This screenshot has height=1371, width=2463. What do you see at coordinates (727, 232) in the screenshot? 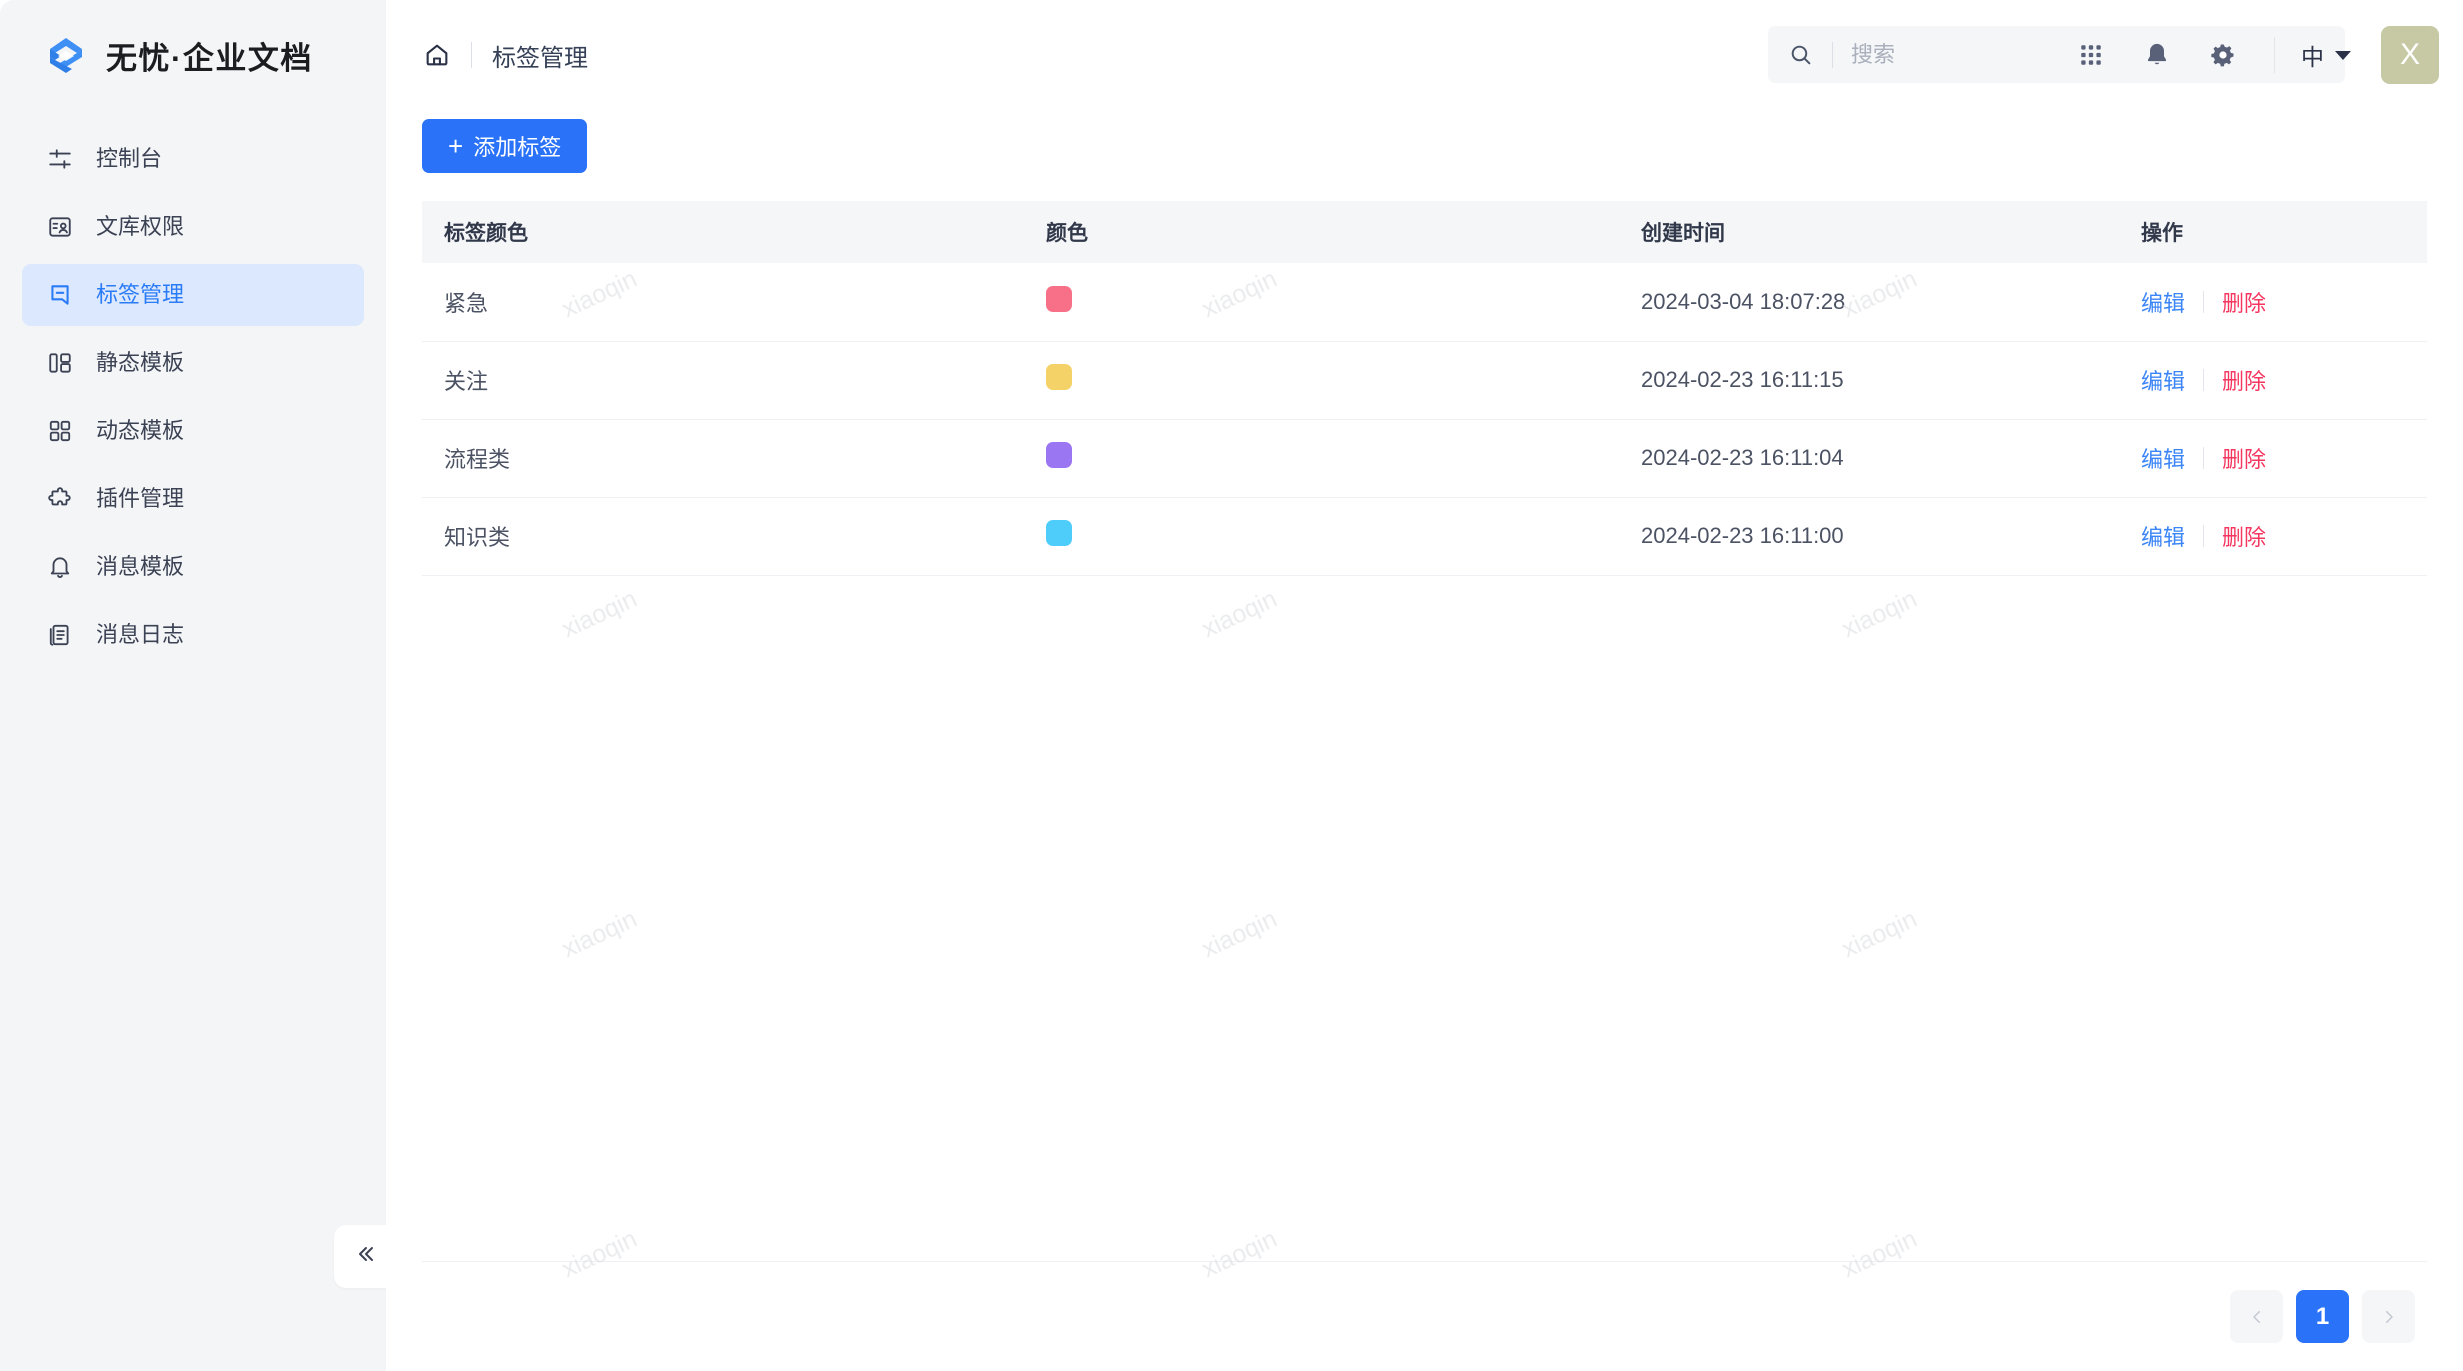
I see `column-header-tag-name: 标签颜色` at bounding box center [727, 232].